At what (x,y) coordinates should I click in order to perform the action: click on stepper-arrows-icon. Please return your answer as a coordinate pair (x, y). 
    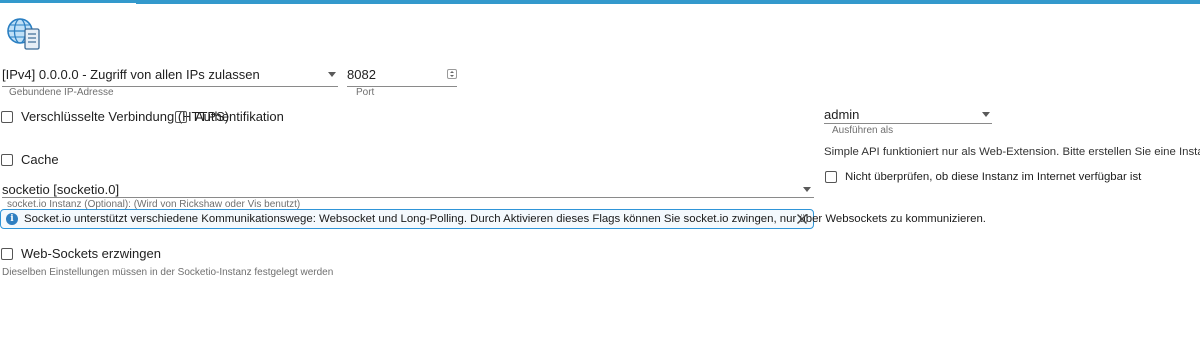
    Looking at the image, I should click on (452, 74).